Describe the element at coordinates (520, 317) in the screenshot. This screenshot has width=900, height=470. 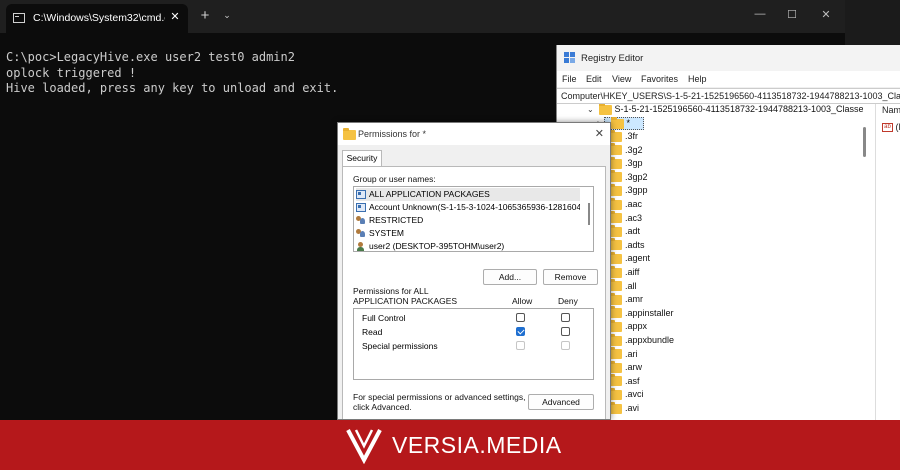
I see `full-control-allow-checkbox` at that location.